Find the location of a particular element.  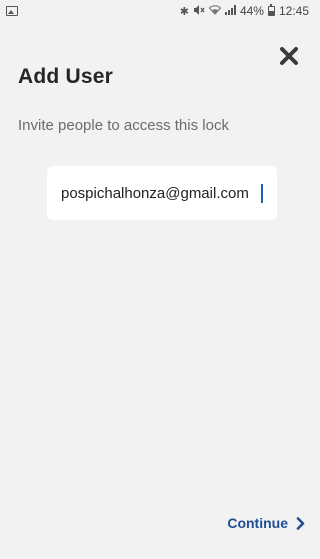

image-icon is located at coordinates (12, 11).